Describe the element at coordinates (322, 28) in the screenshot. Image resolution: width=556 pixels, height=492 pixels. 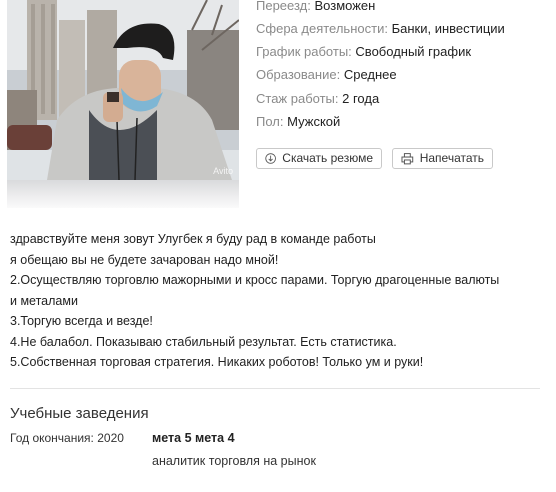
I see `detail-label: Сфера деятельности:` at that location.